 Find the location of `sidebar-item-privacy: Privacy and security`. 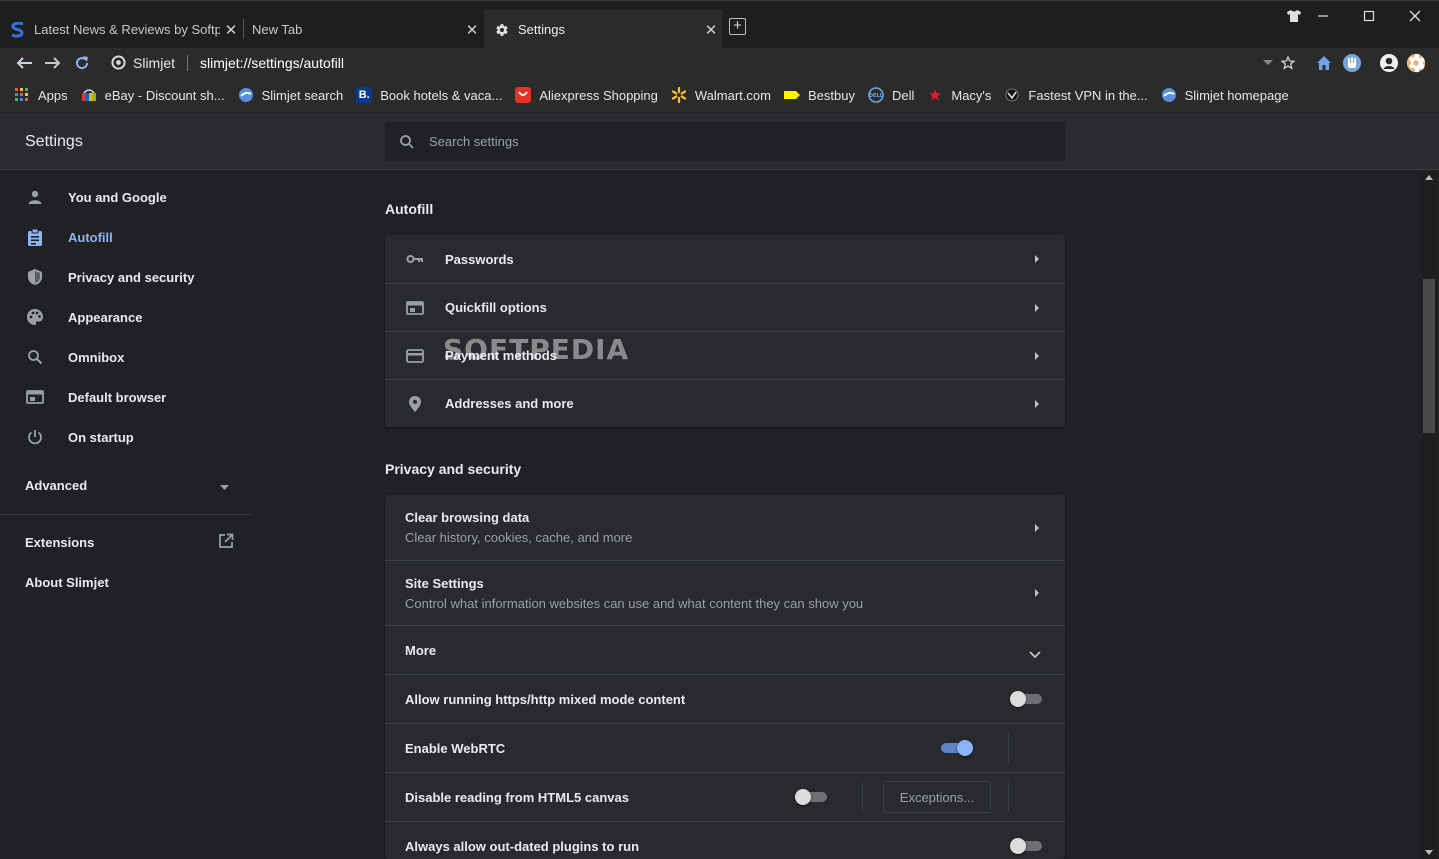

sidebar-item-privacy: Privacy and security is located at coordinates (125, 277).